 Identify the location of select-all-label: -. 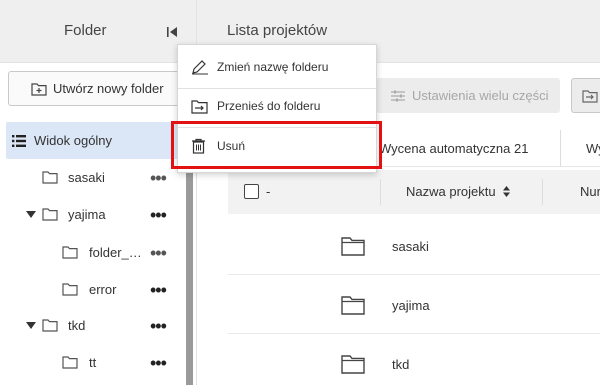
(268, 191).